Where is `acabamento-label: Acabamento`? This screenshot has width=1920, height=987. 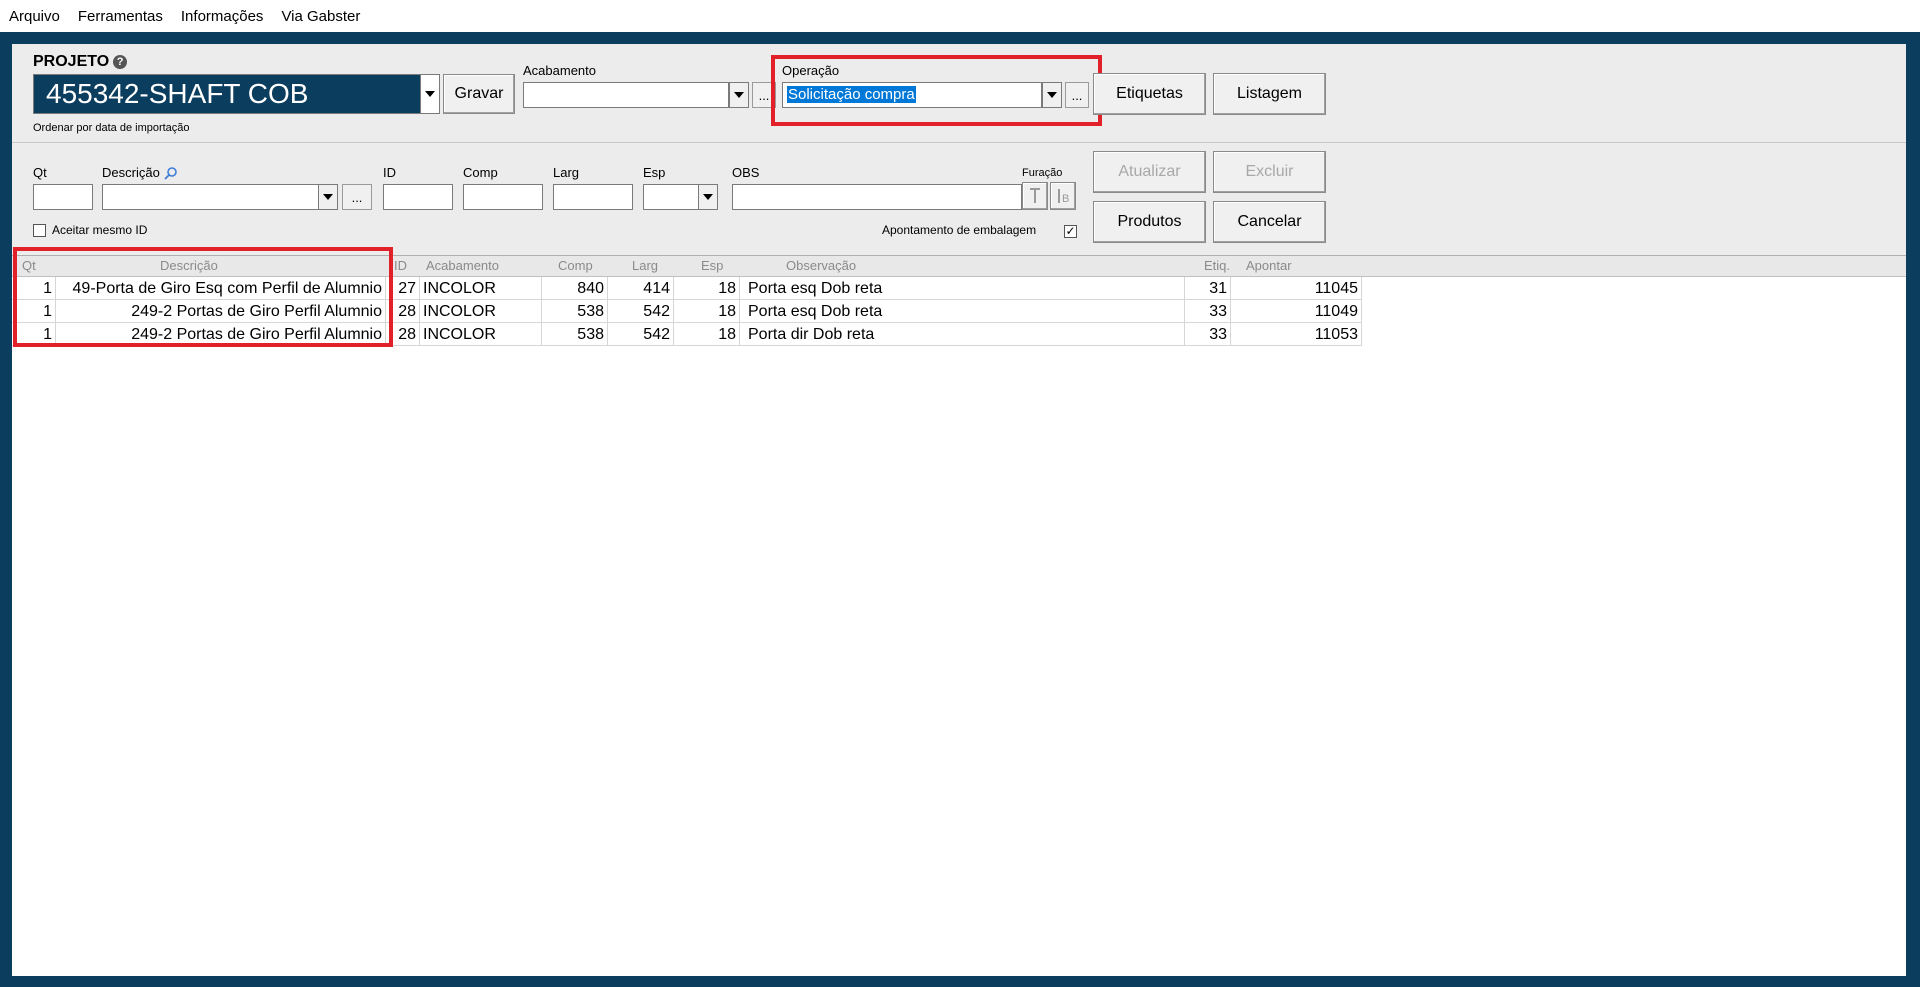 acabamento-label: Acabamento is located at coordinates (559, 70).